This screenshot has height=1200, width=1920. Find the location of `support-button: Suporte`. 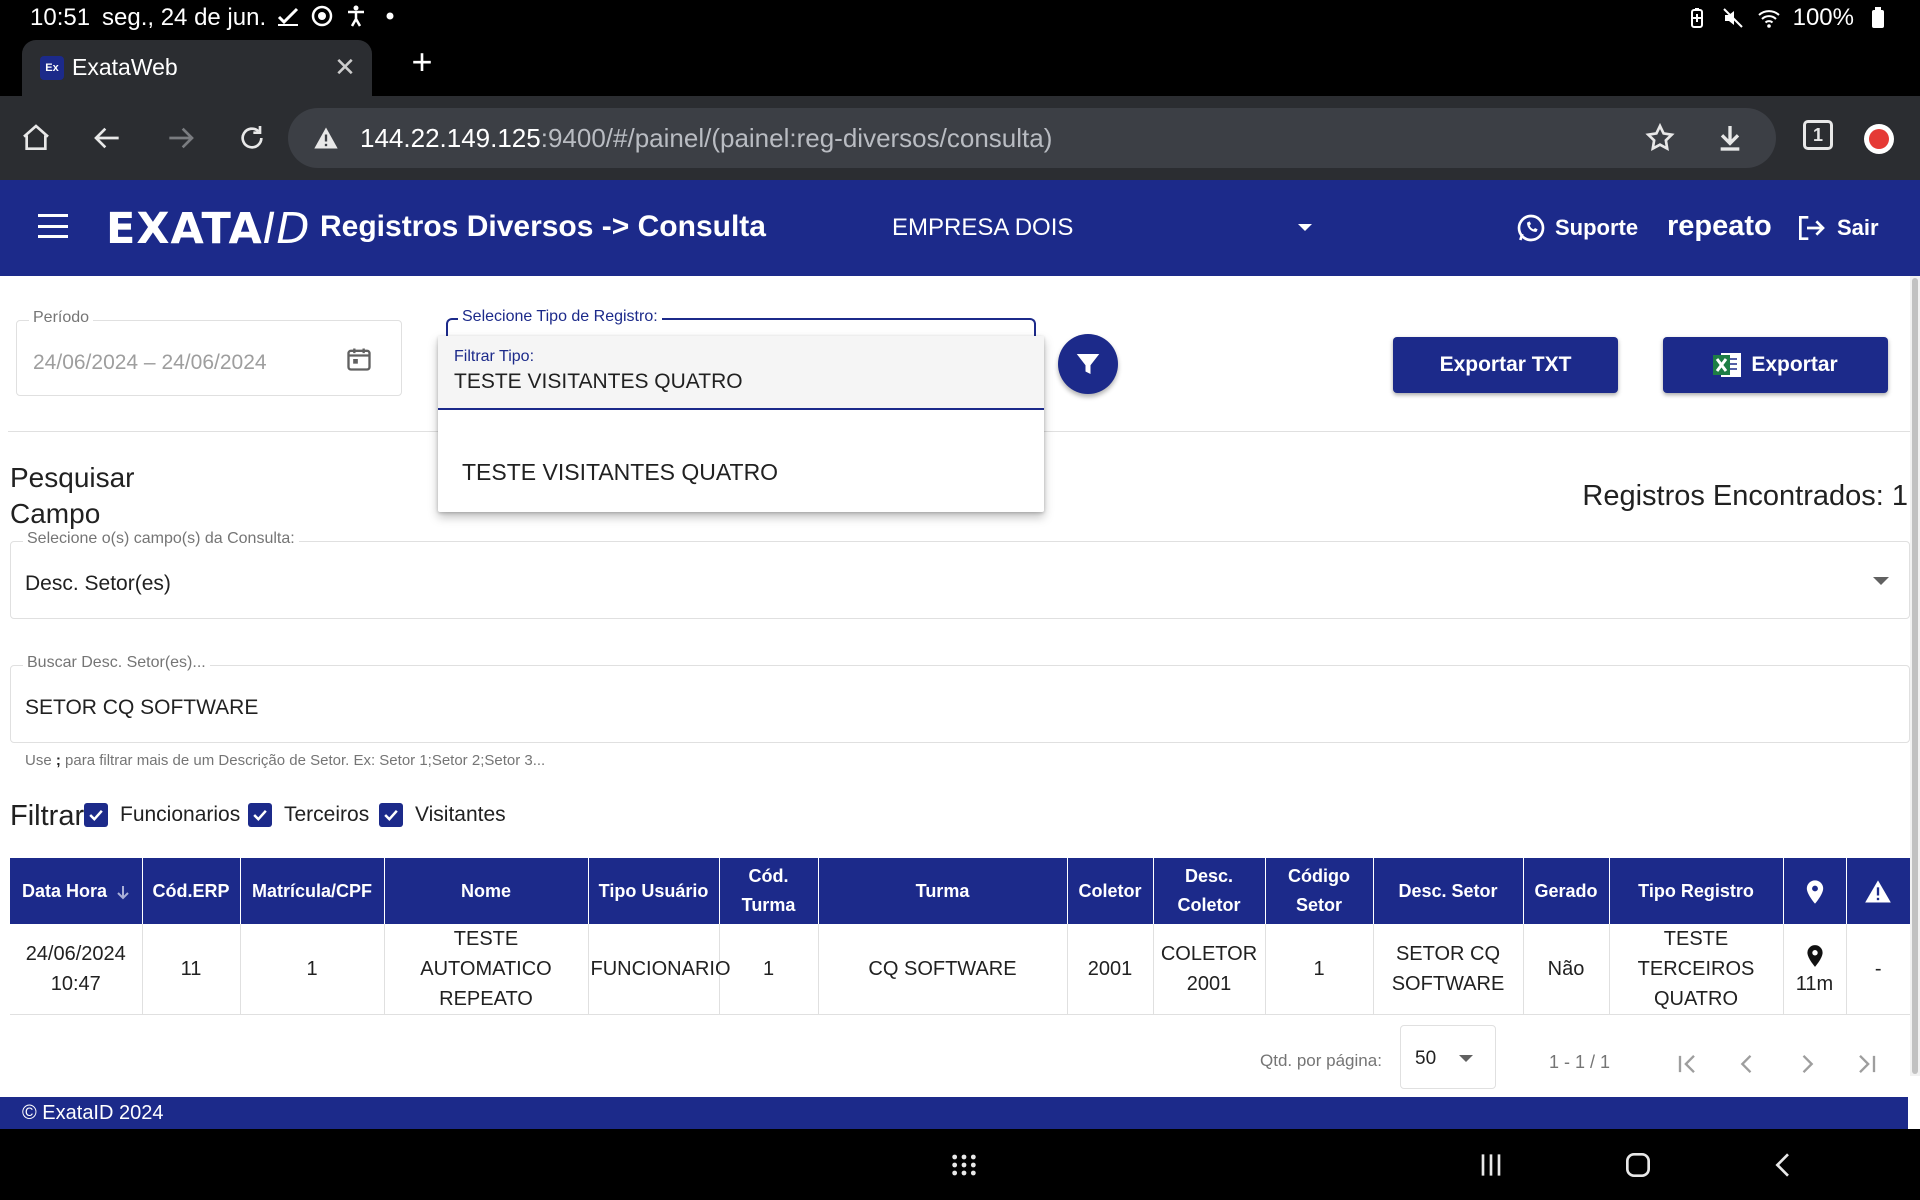

support-button: Suporte is located at coordinates (1576, 228).